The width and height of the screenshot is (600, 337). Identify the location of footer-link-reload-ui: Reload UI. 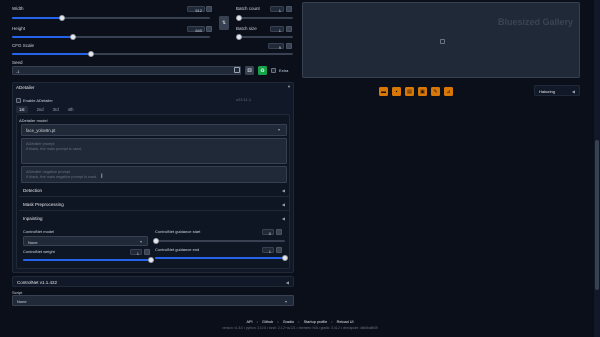
(345, 322).